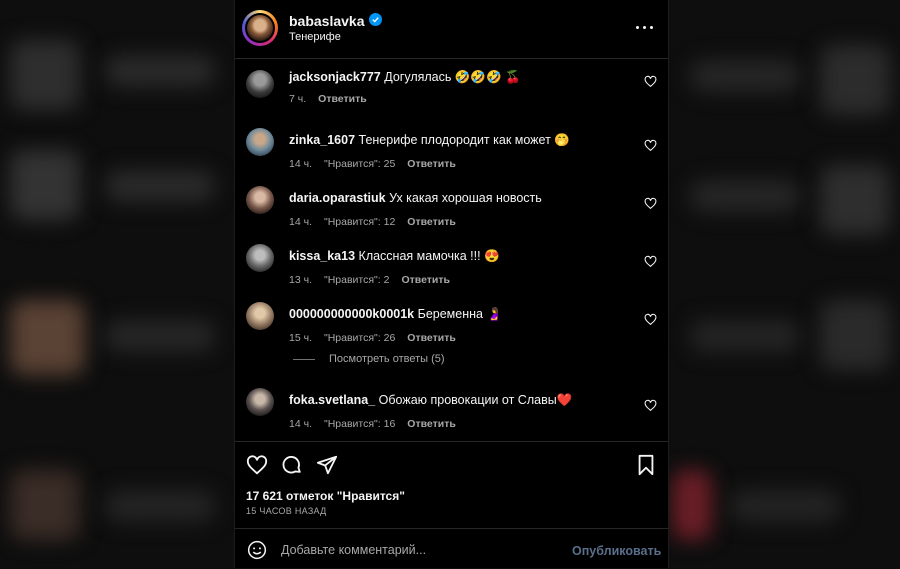 The height and width of the screenshot is (569, 900). What do you see at coordinates (359, 338) in the screenshot?
I see `comment-likes: "Нравится": 26` at bounding box center [359, 338].